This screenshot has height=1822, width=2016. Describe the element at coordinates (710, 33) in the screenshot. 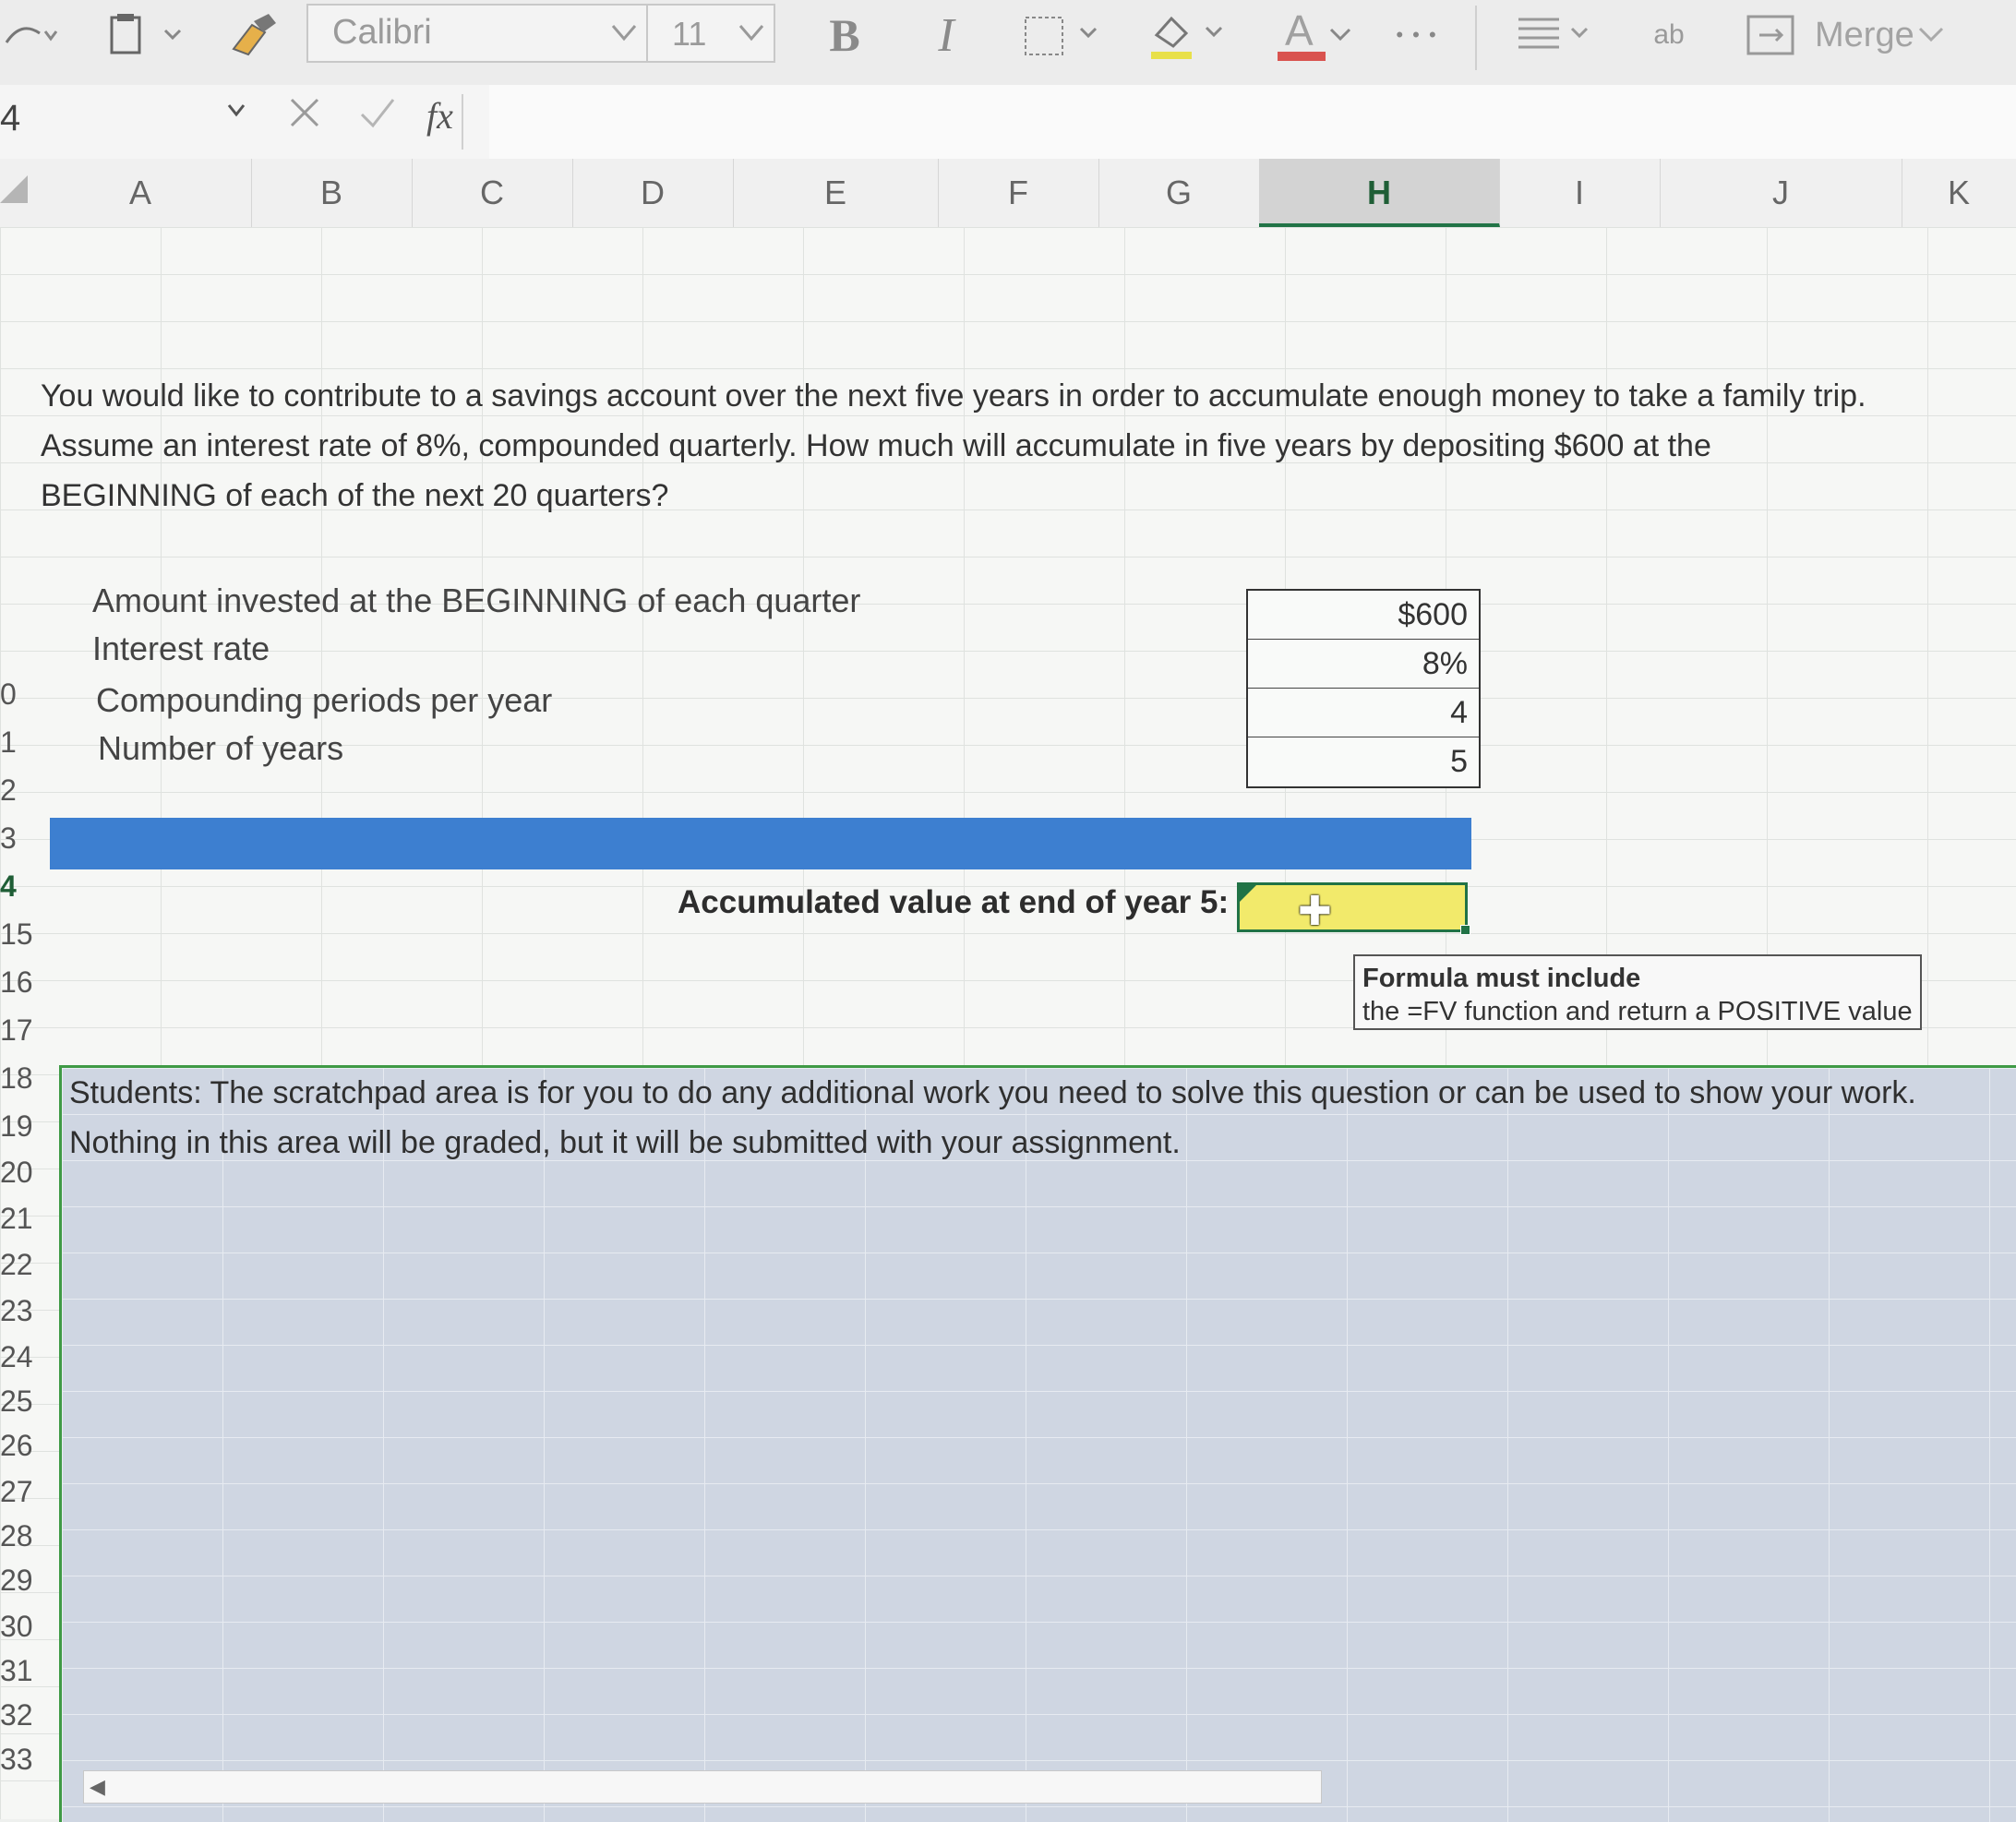

I see `font-size-dropdown: 11` at that location.